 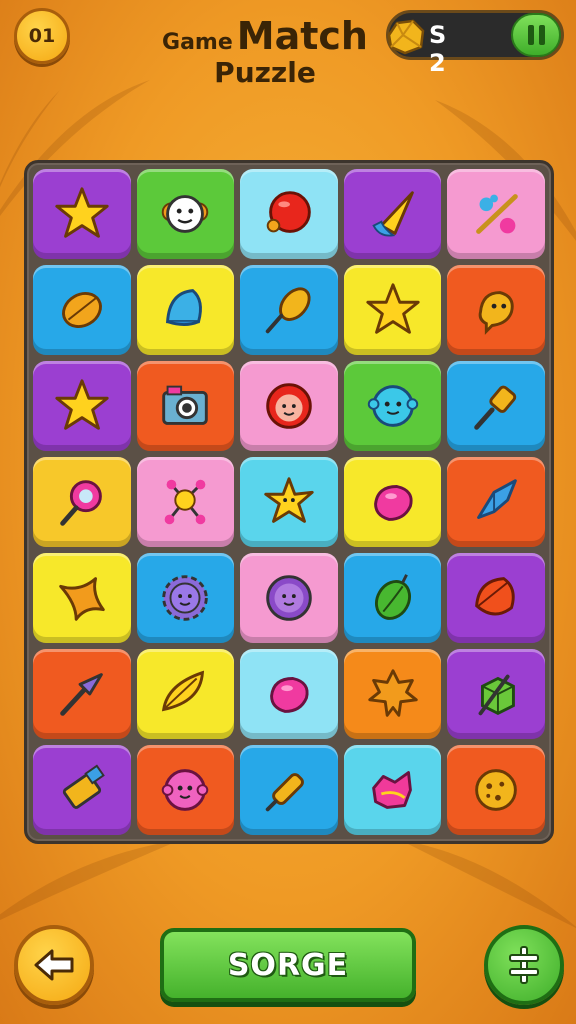 I want to click on menu-button, so click(x=524, y=965).